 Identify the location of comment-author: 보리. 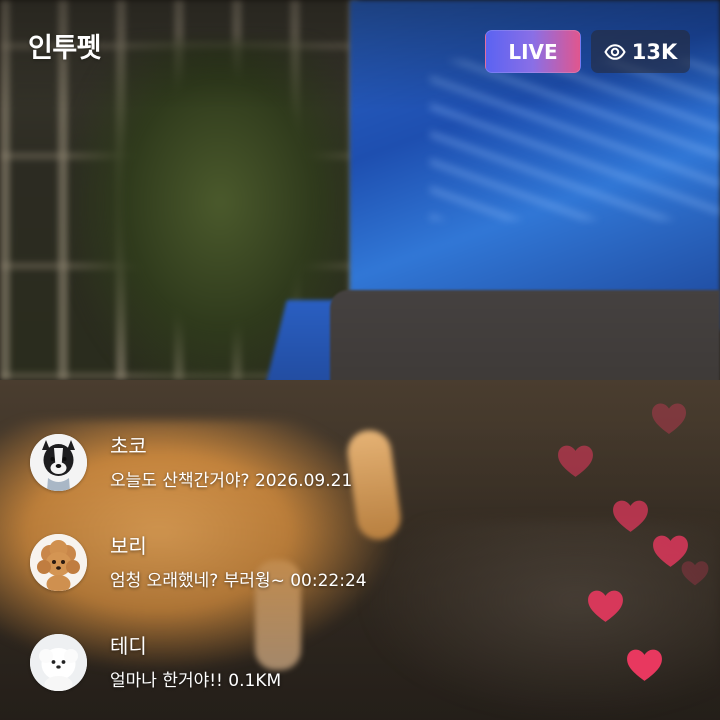
(128, 546).